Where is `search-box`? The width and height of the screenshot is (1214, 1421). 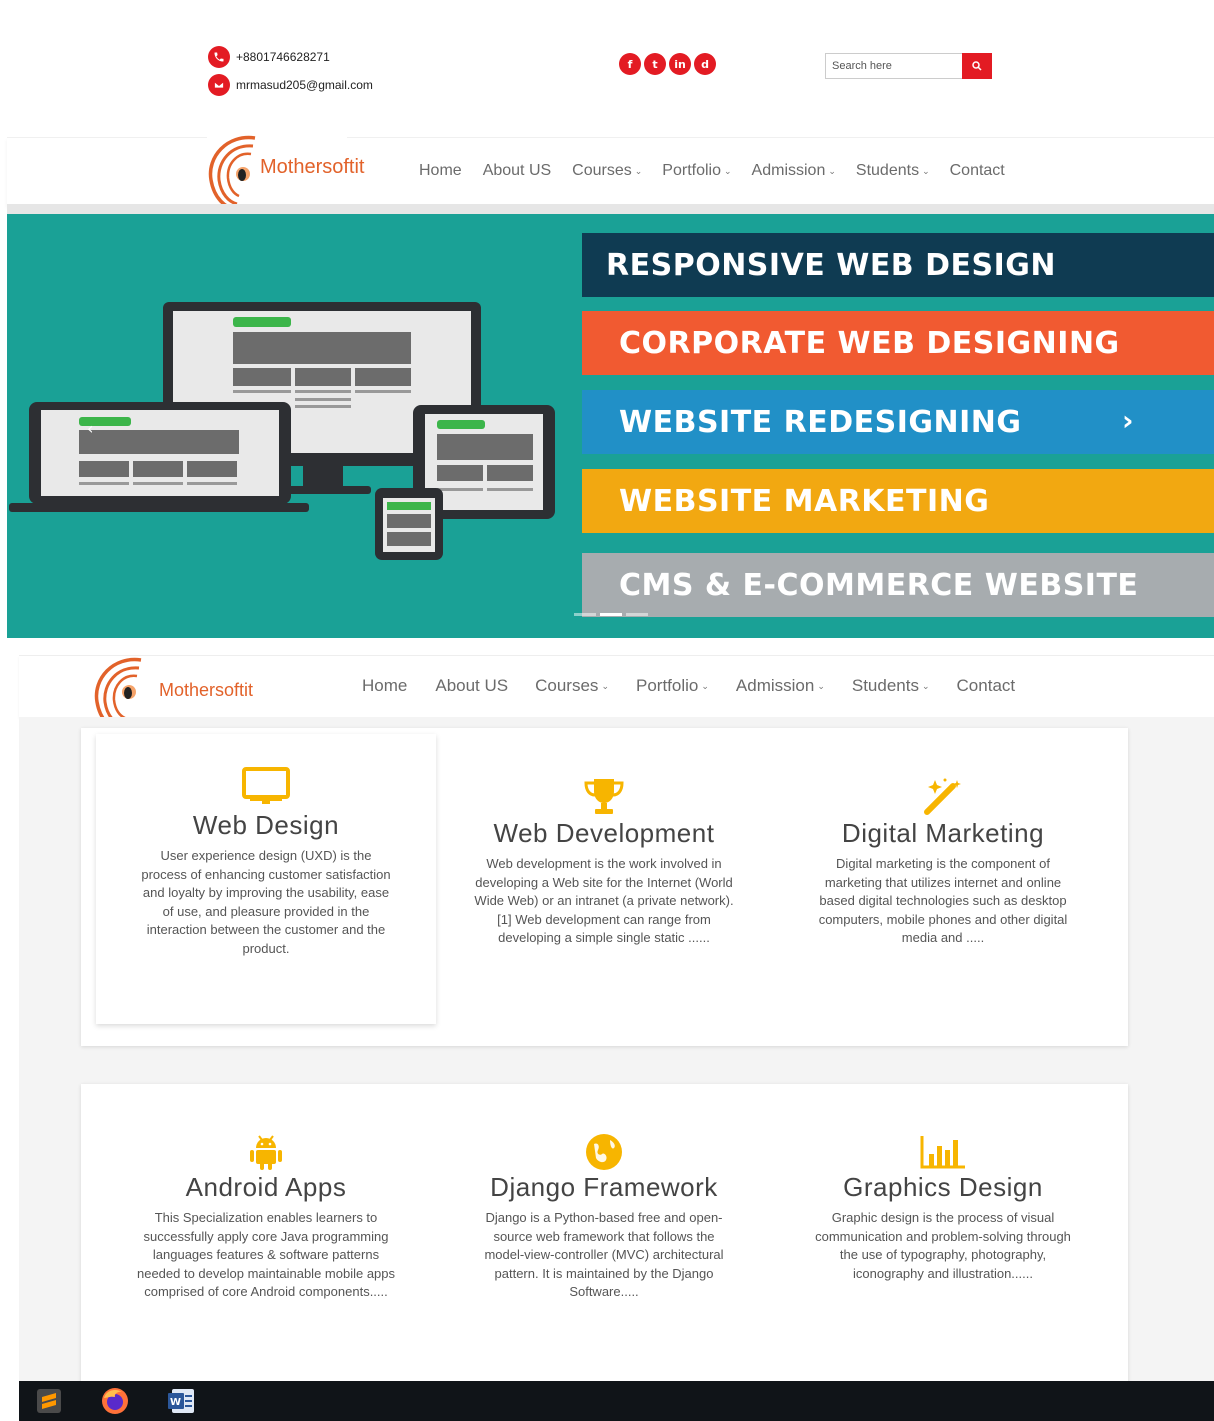
search-box is located at coordinates (908, 66).